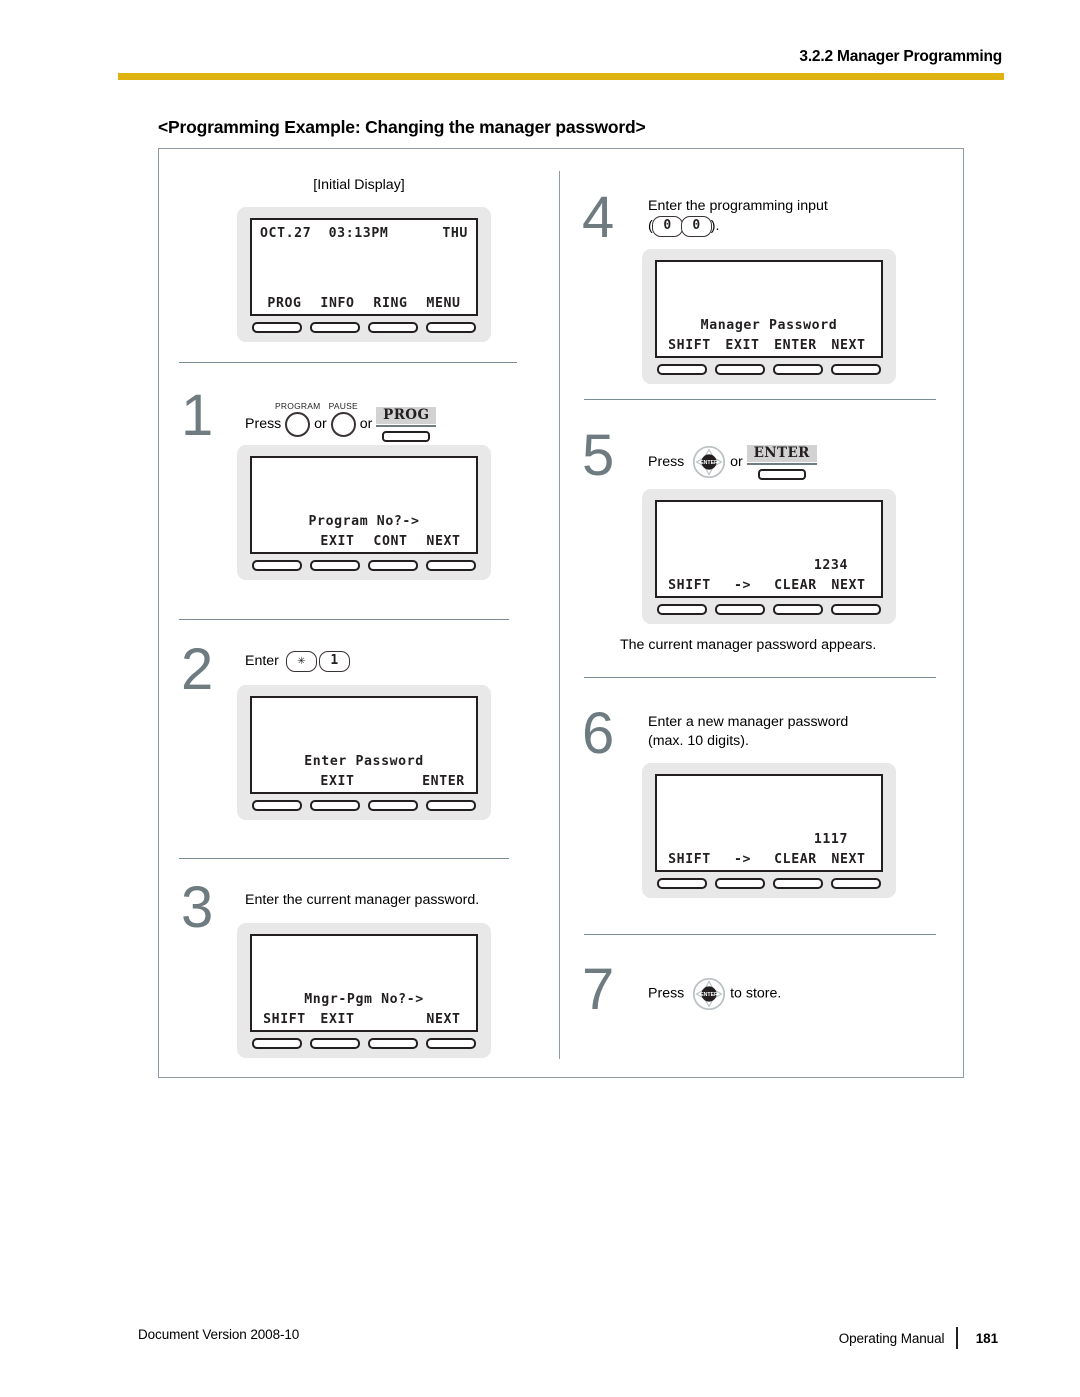 Image resolution: width=1080 pixels, height=1397 pixels. Describe the element at coordinates (406, 436) in the screenshot. I see `prog-softkey-button` at that location.